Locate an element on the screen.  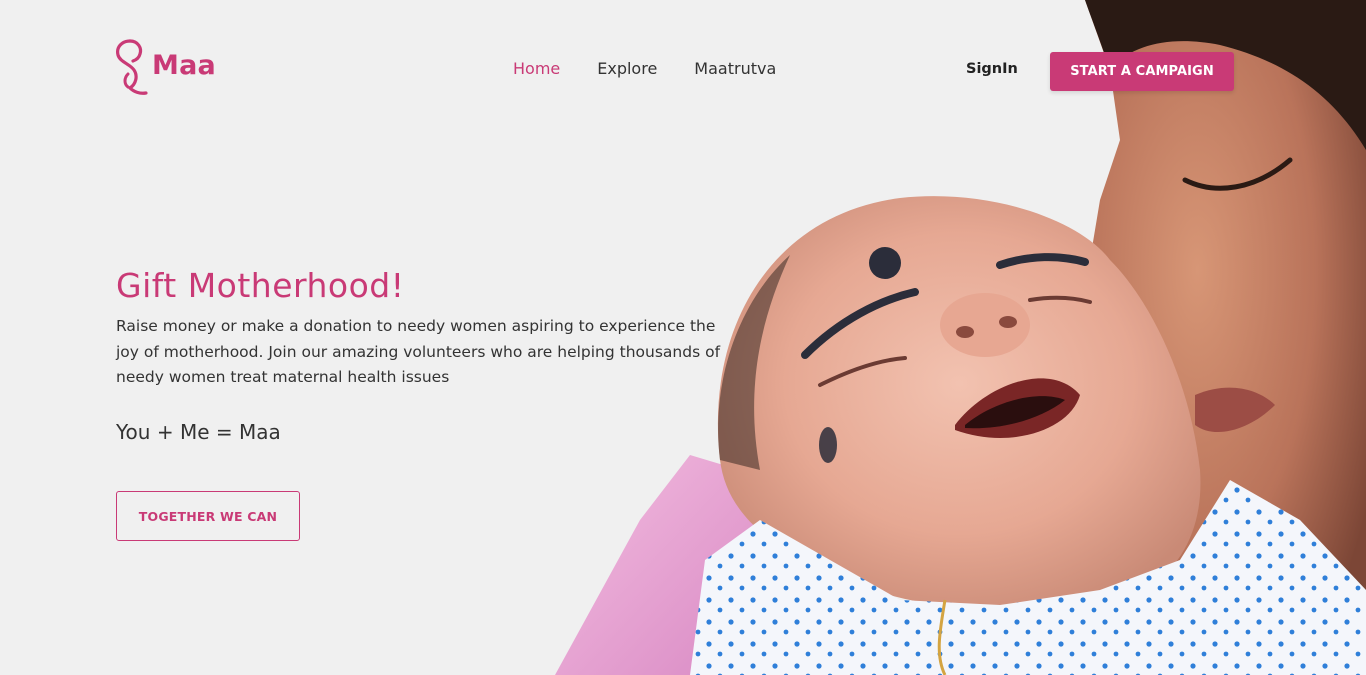
nav-item-maatrutva: Maatrutva is located at coordinates (735, 68).